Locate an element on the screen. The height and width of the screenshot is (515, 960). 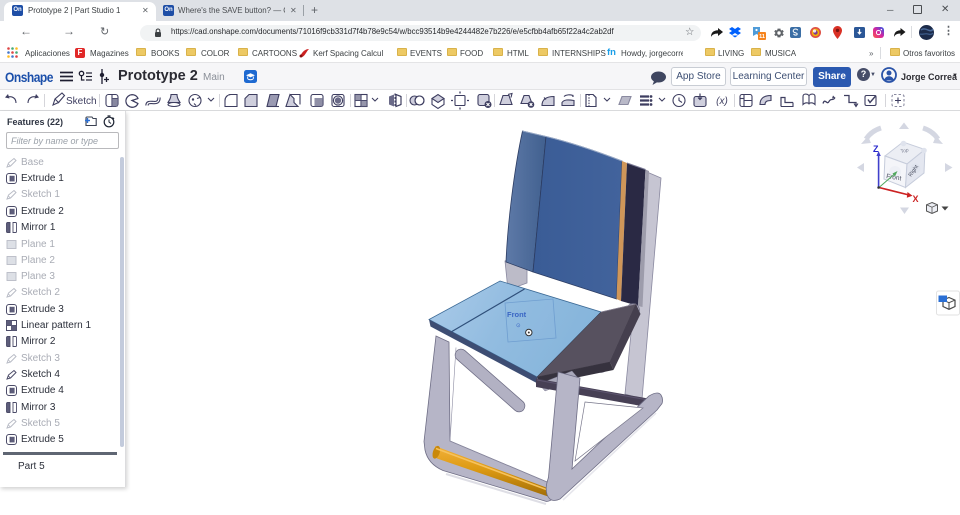
svg-text: X is located at coordinates (916, 199).